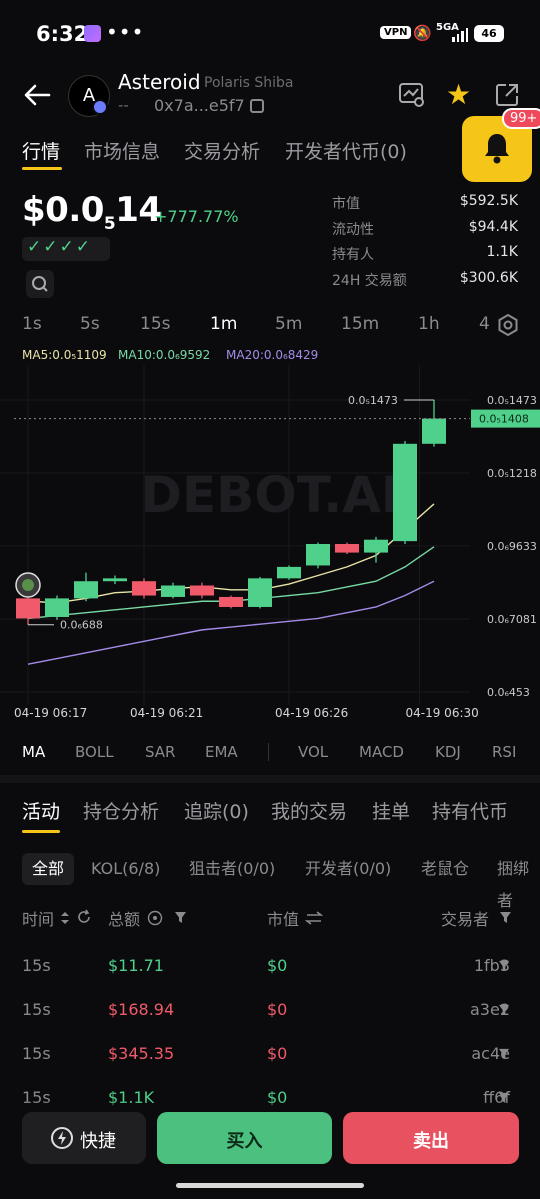 The height and width of the screenshot is (1199, 540). Describe the element at coordinates (465, 918) in the screenshot. I see `column-header-trader: 交易者` at that location.